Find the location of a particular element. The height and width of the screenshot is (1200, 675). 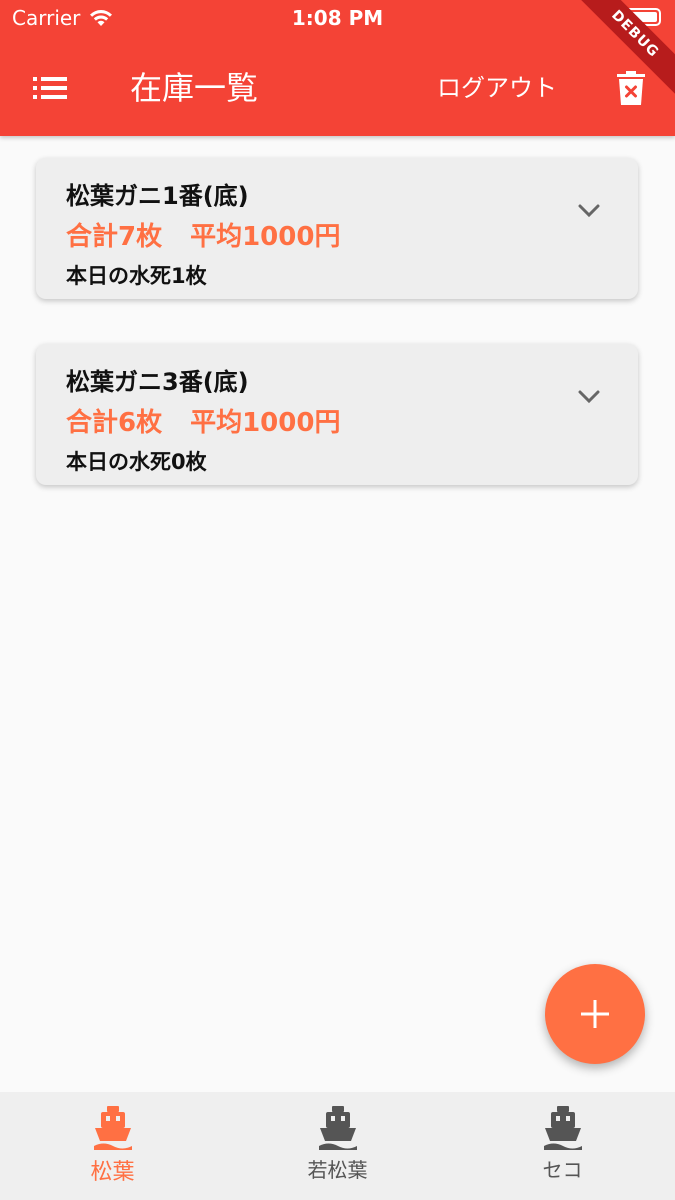

bottom-navigation: 松葉 若松葉 セコ is located at coordinates (337, 1146).